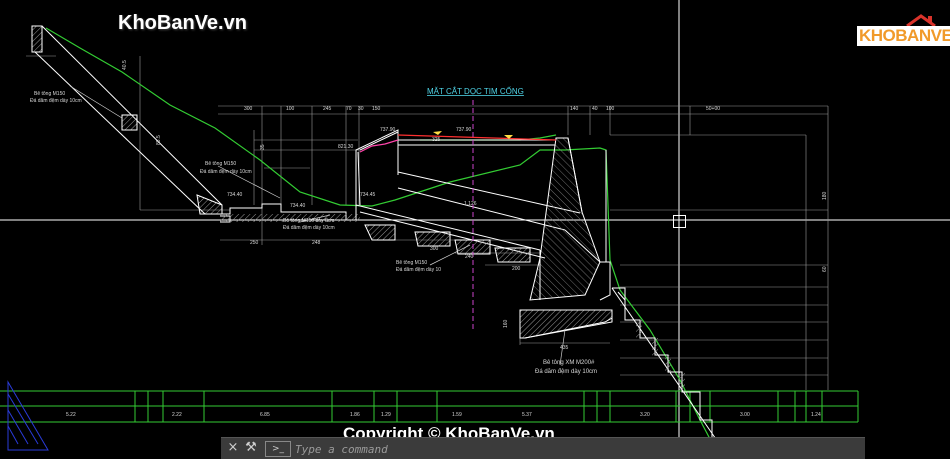 The width and height of the screenshot is (950, 459). What do you see at coordinates (679, 221) in the screenshot?
I see `cursor-pickbox` at bounding box center [679, 221].